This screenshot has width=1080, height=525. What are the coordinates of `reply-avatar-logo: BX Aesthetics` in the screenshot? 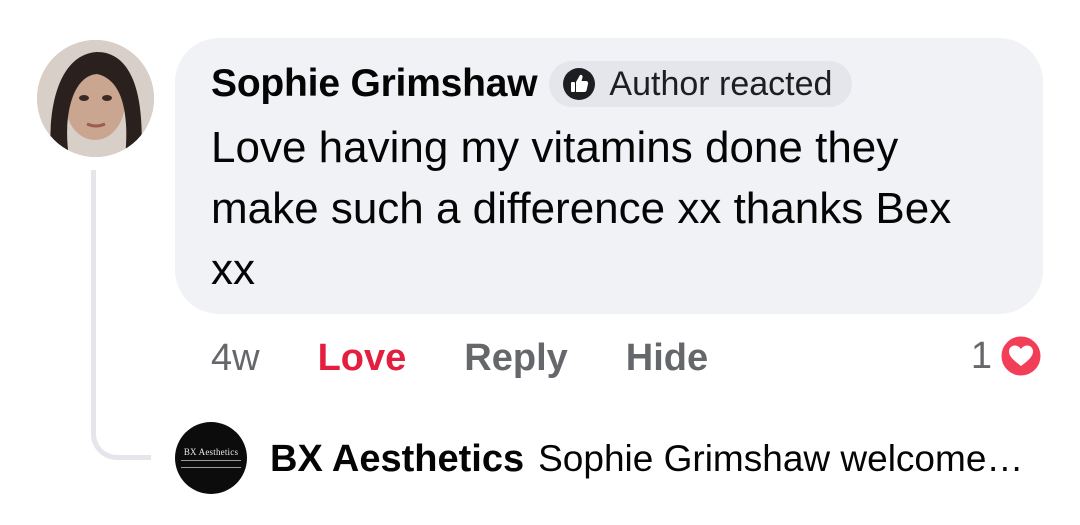 It's located at (211, 452).